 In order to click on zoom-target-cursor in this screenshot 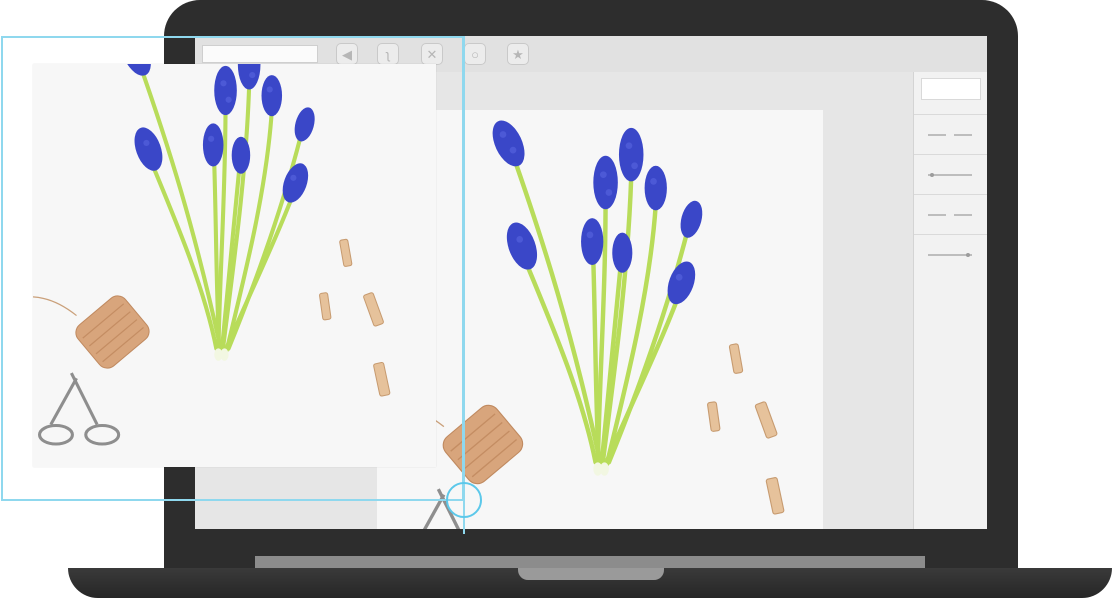, I will do `click(464, 500)`.